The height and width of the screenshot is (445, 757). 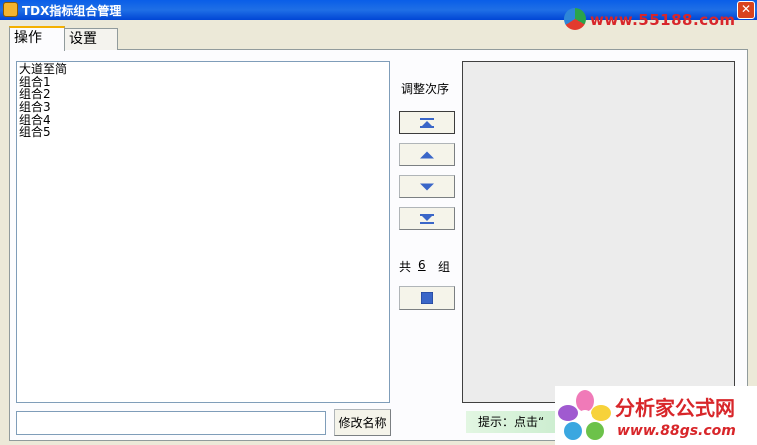 What do you see at coordinates (362, 422) in the screenshot?
I see `rename-button: 修改名称` at bounding box center [362, 422].